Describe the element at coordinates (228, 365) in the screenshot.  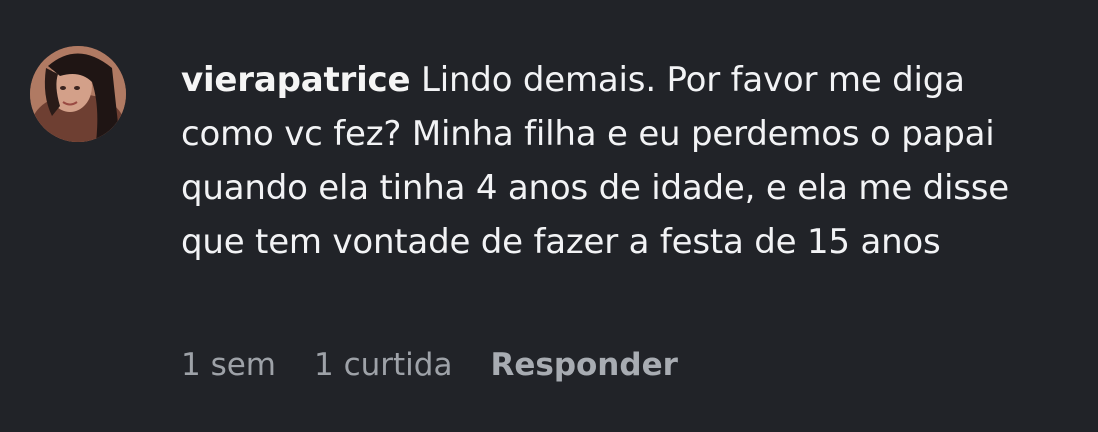
I see `comment-time: 1 sem` at that location.